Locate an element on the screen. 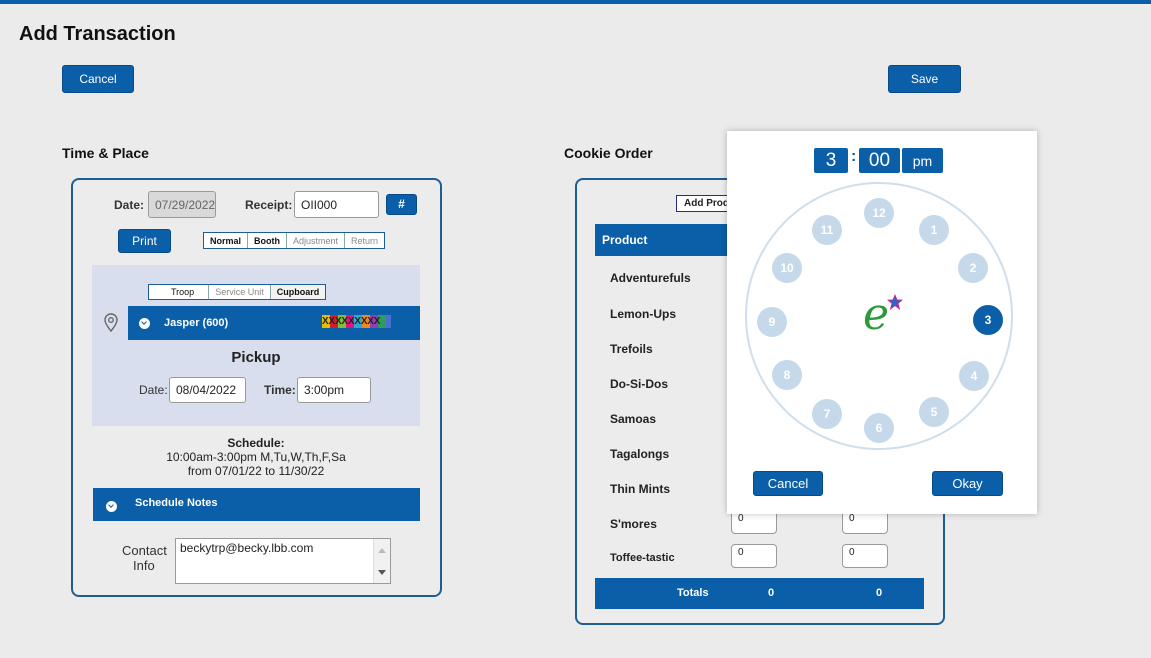 The height and width of the screenshot is (658, 1151). dial-4: 4 is located at coordinates (974, 376).